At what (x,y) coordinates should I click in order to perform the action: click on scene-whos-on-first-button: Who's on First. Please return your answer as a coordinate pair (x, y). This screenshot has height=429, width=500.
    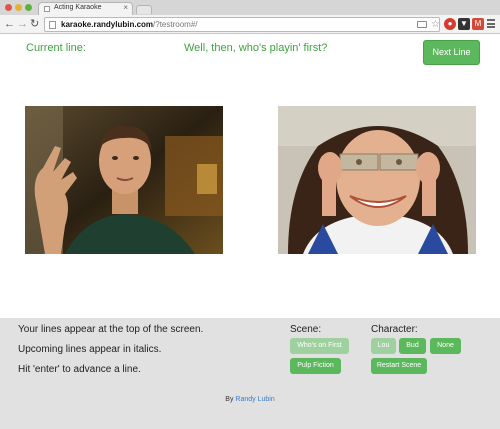
    Looking at the image, I should click on (319, 346).